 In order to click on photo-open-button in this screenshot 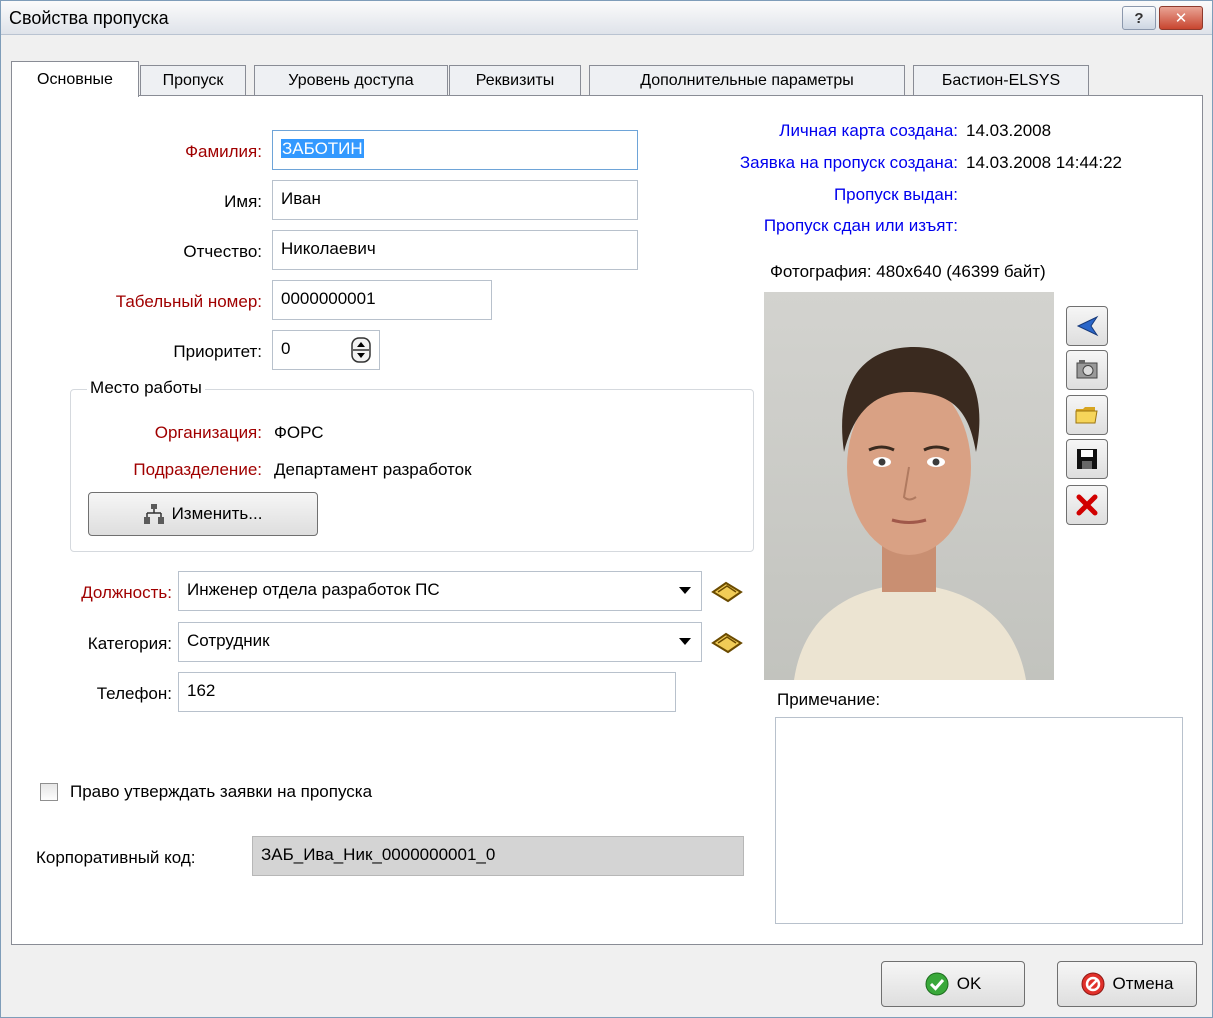, I will do `click(1087, 415)`.